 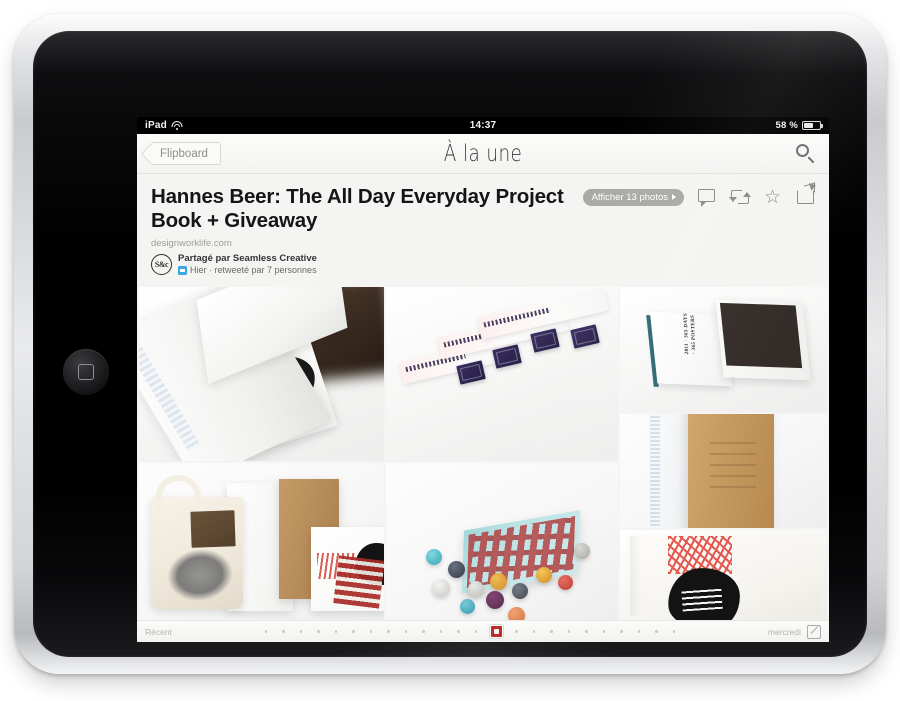 I want to click on book-spread-text: 2011 · 365 DAYS · 365 POSTERS, so click(x=690, y=333).